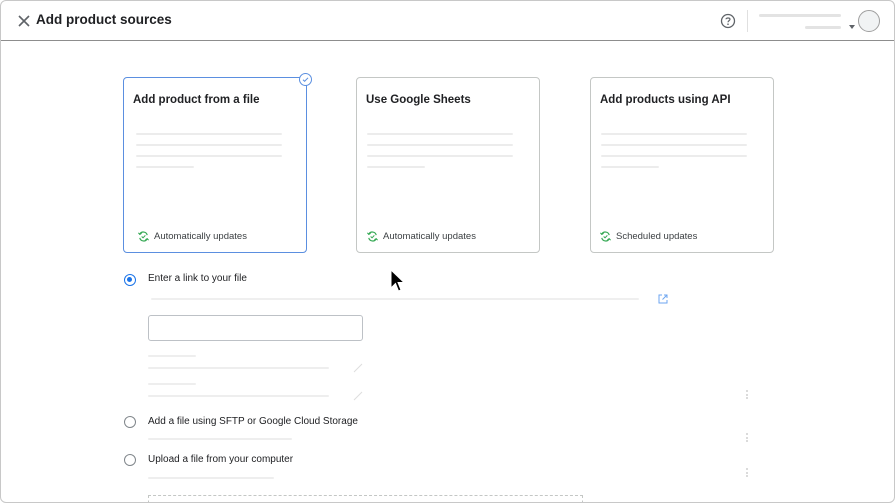  I want to click on source-card-api: Add products using API Scheduled updates, so click(682, 165).